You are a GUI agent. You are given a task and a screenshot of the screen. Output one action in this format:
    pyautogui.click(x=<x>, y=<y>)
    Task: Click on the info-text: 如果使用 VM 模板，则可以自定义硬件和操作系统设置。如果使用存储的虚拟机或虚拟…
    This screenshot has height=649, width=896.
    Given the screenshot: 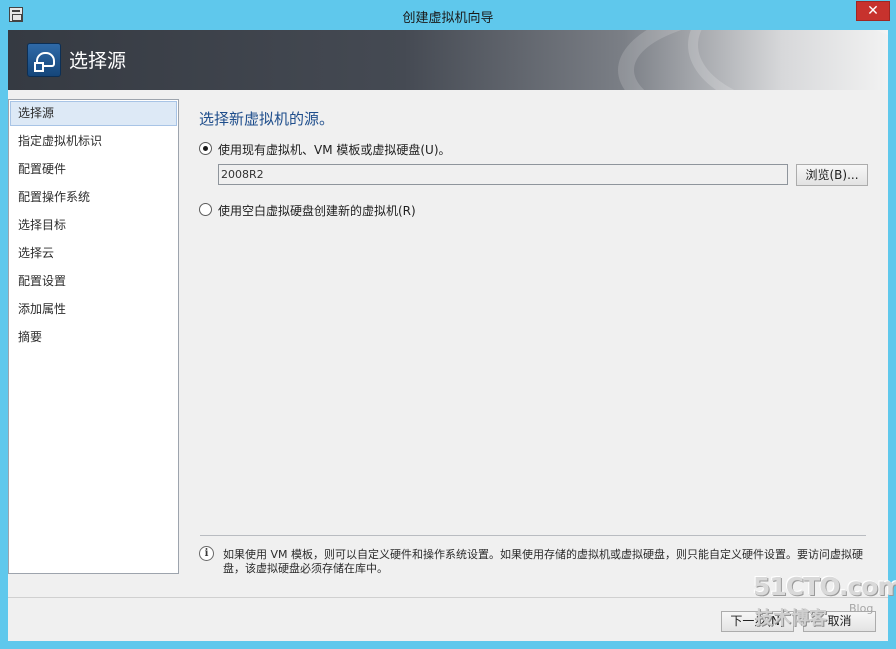 What is the action you would take?
    pyautogui.click(x=543, y=561)
    